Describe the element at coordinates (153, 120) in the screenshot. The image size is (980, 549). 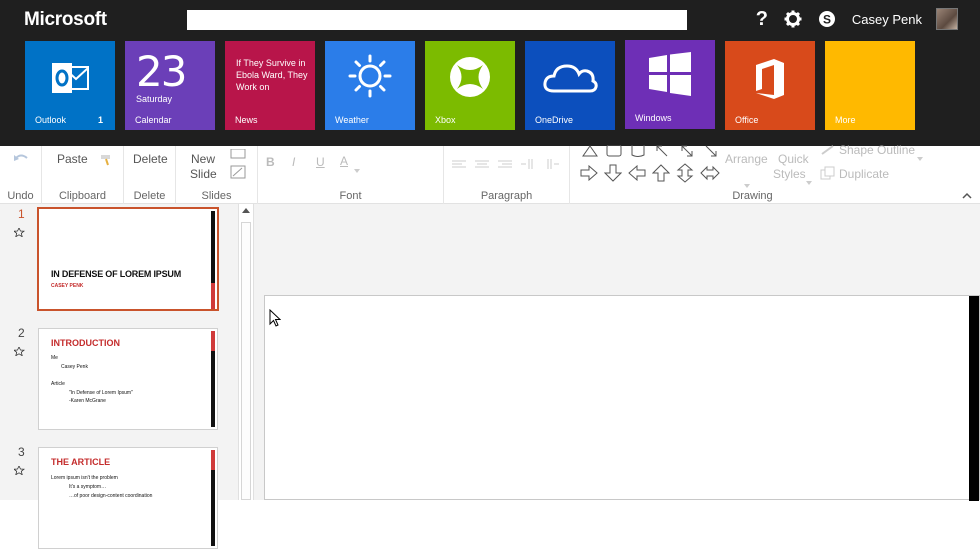
I see `tile-label: Calendar` at that location.